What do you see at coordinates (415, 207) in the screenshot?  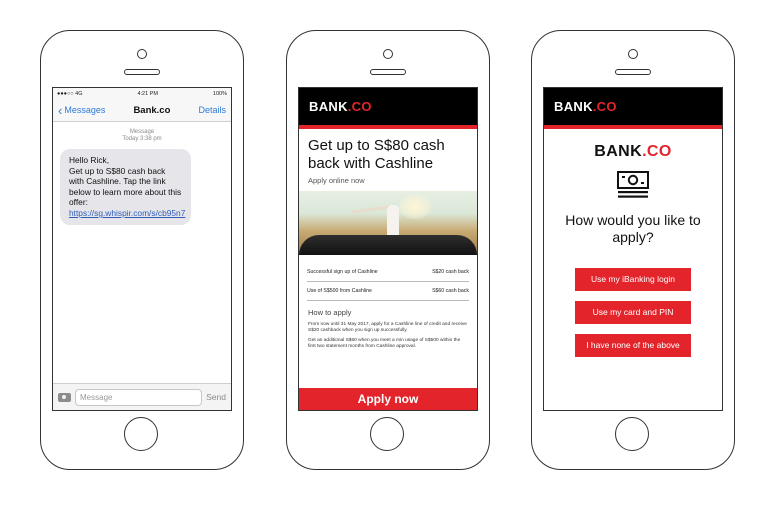 I see `sun-glow` at bounding box center [415, 207].